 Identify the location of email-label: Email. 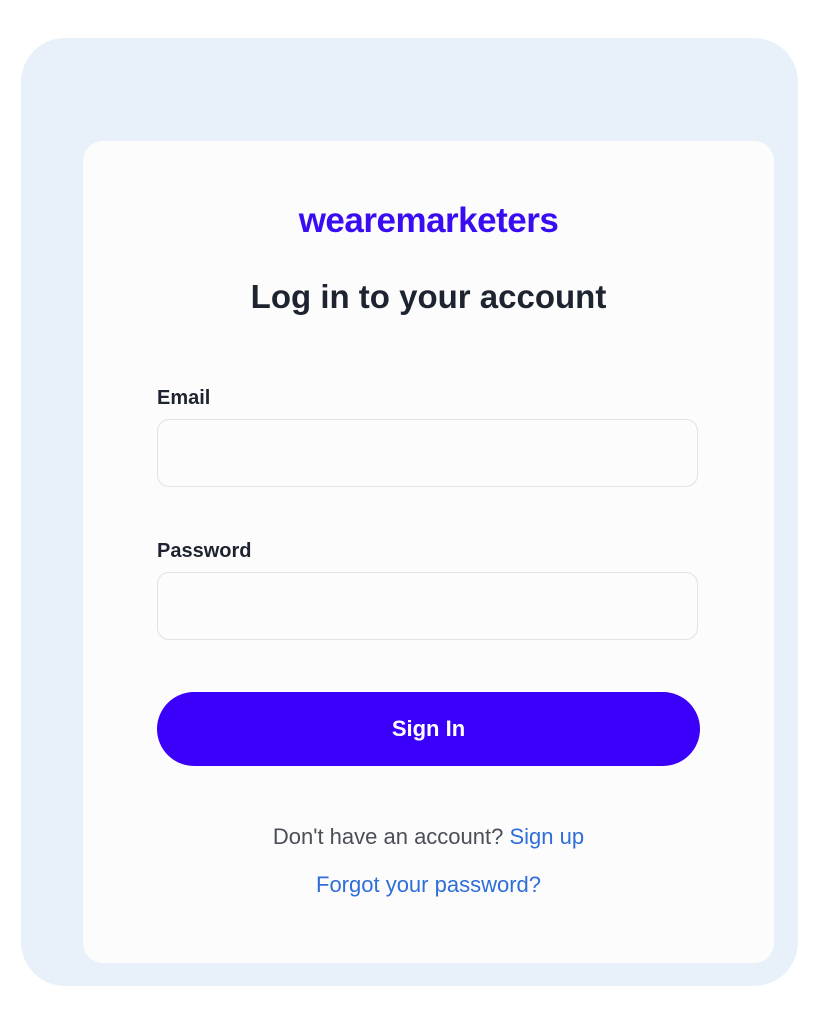
(184, 398).